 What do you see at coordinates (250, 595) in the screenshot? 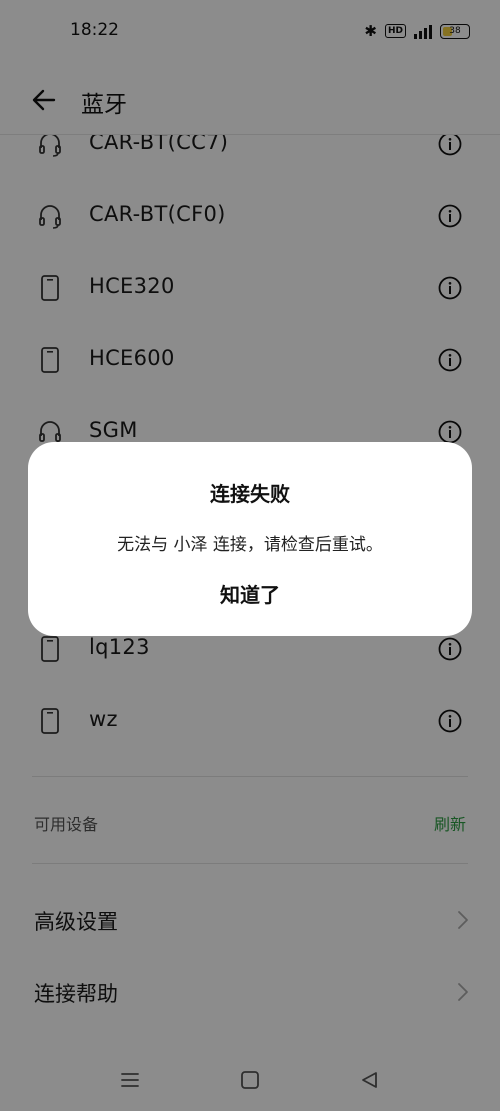
I see `ok-button: 知道了` at bounding box center [250, 595].